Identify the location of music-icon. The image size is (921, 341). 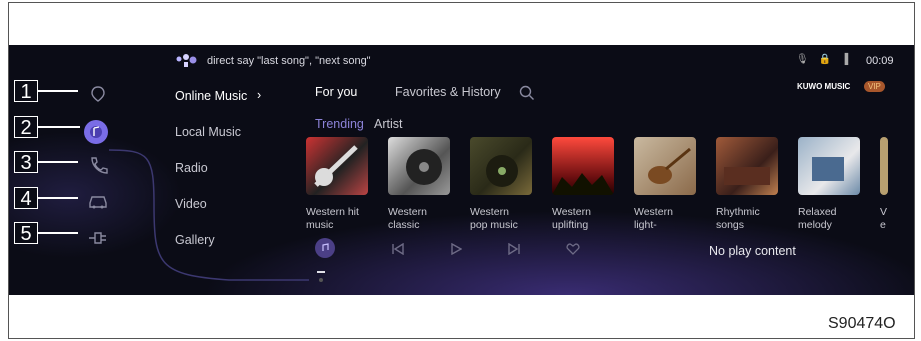
(96, 132).